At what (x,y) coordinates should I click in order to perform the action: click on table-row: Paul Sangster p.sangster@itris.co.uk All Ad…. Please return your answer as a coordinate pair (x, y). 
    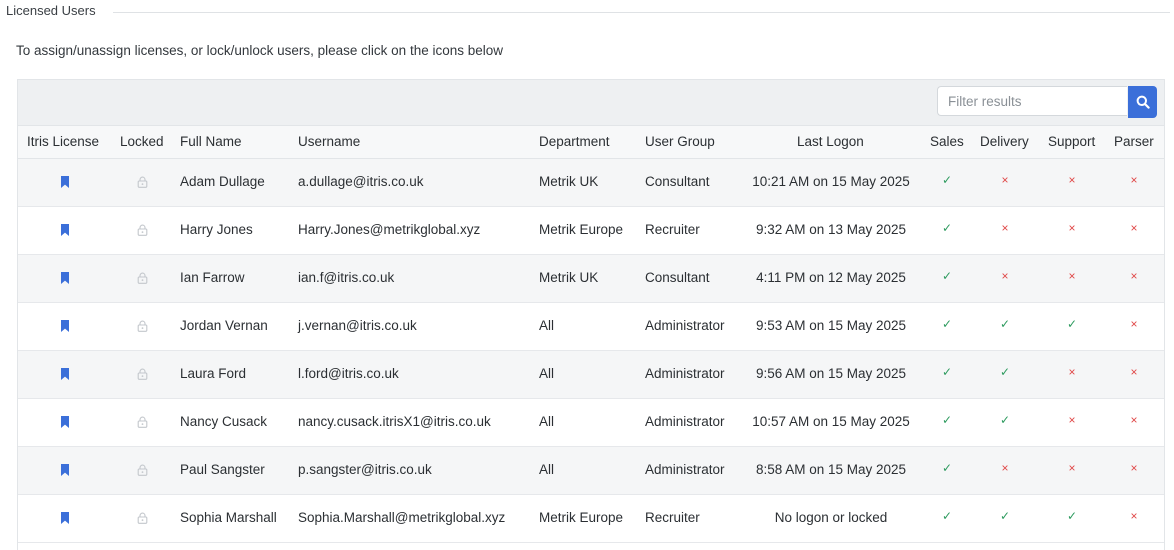
    Looking at the image, I should click on (591, 471).